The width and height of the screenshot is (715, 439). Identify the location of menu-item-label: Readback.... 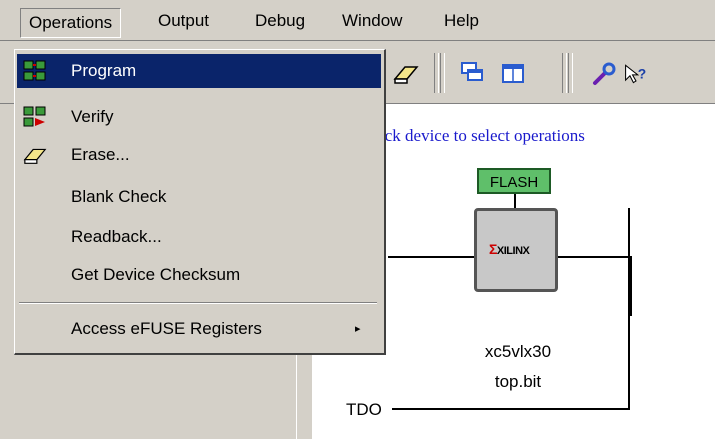
(116, 236).